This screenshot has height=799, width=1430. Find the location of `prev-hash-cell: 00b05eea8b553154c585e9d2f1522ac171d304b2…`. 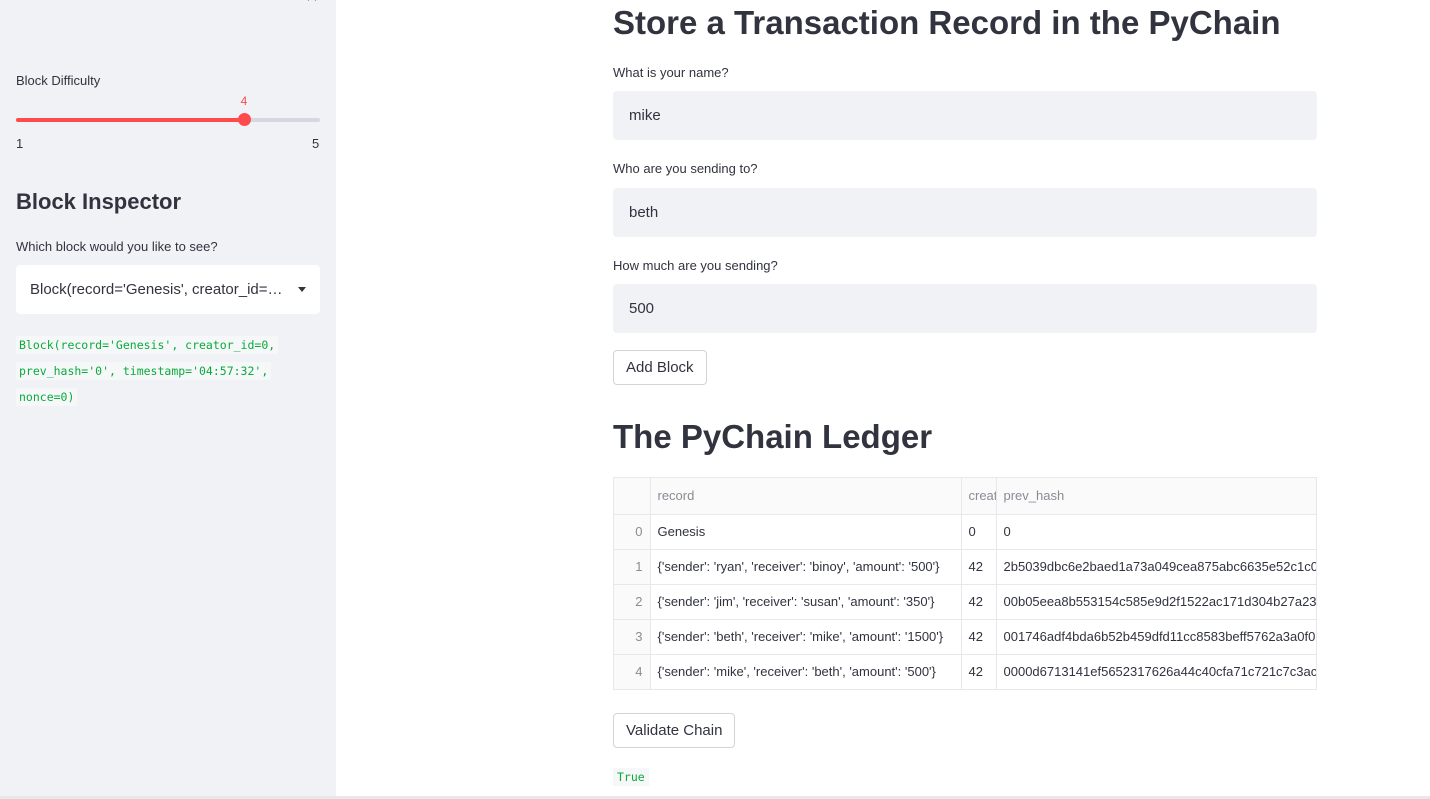

prev-hash-cell: 00b05eea8b553154c585e9d2f1522ac171d304b2… is located at coordinates (1156, 602).